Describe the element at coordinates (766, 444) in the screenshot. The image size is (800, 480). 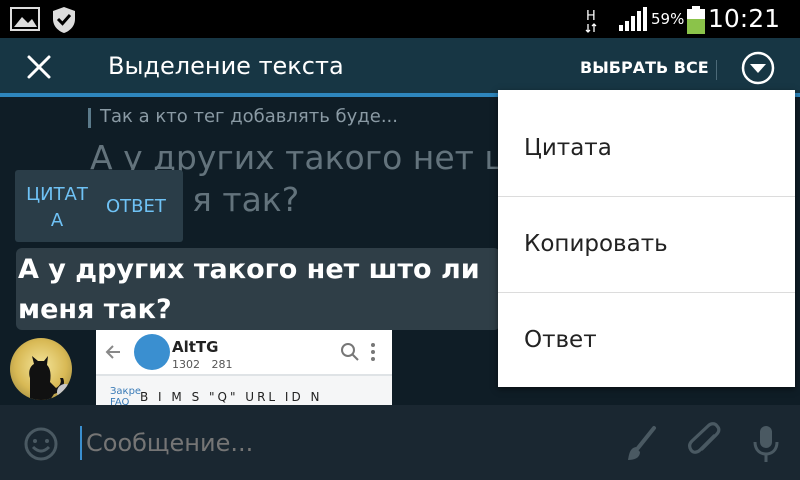
I see `mic-icon` at that location.